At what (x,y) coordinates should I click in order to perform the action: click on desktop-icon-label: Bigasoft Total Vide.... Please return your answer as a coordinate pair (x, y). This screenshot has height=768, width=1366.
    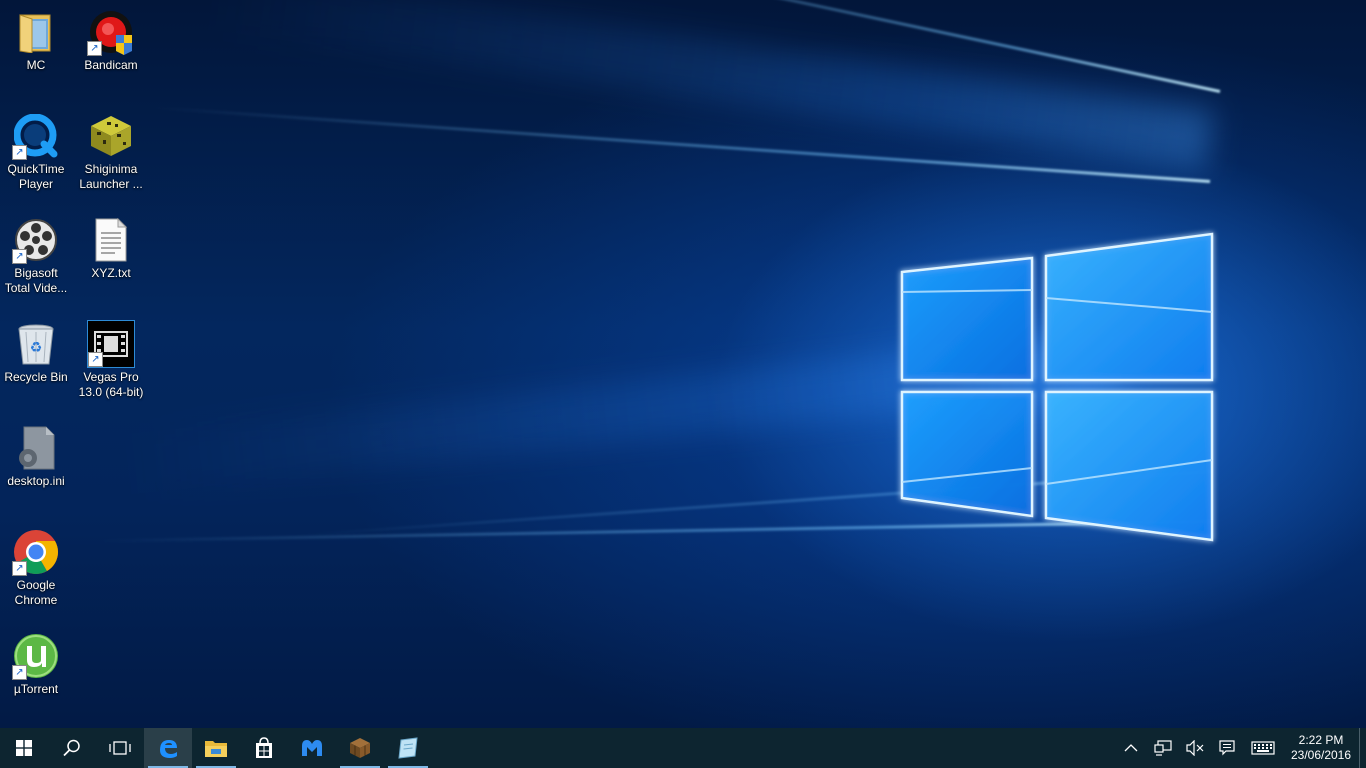
    Looking at the image, I should click on (36, 280).